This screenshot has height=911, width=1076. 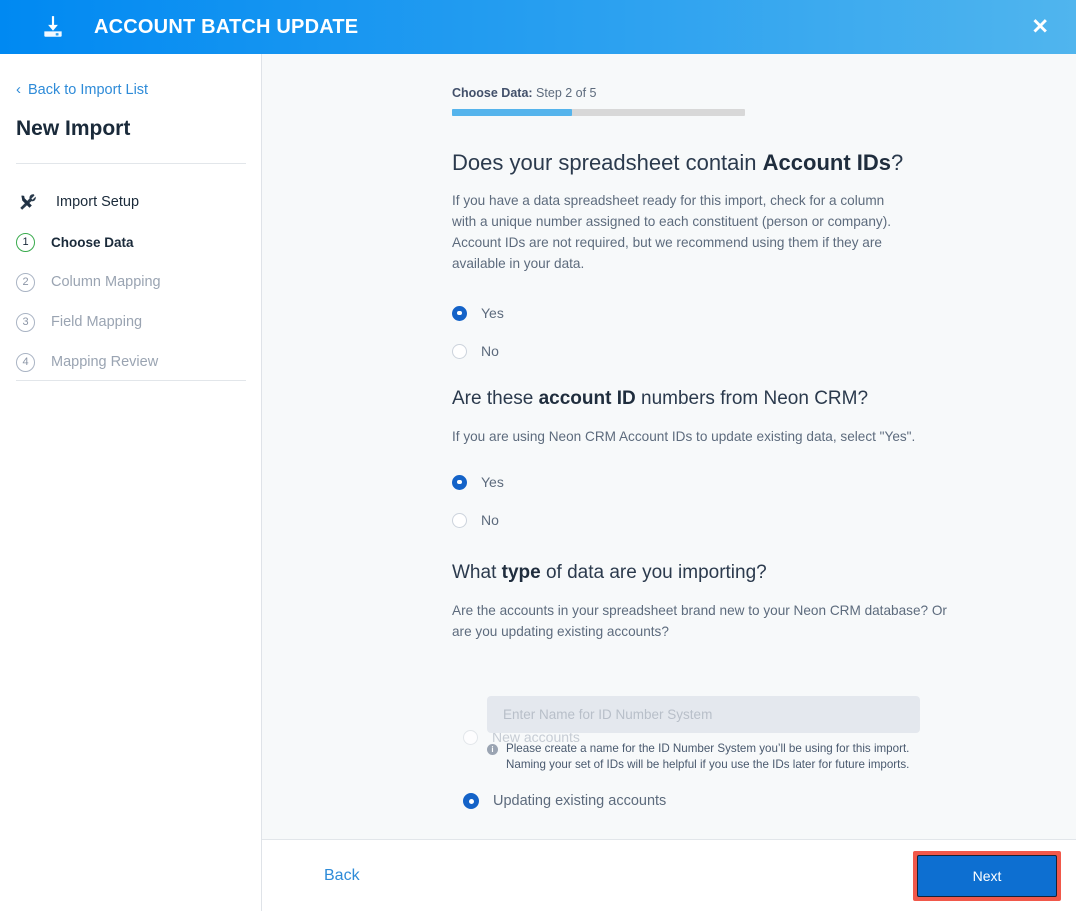 What do you see at coordinates (598, 112) in the screenshot?
I see `progress-bar` at bounding box center [598, 112].